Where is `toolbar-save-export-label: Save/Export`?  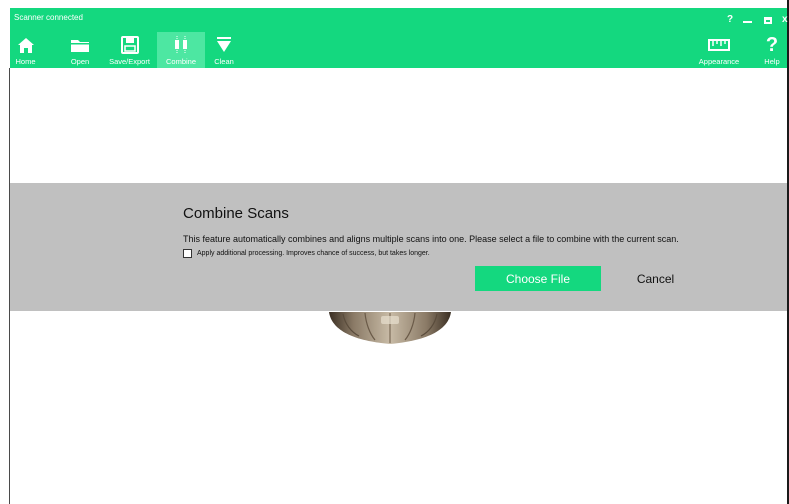
toolbar-save-export-label: Save/Export is located at coordinates (129, 61).